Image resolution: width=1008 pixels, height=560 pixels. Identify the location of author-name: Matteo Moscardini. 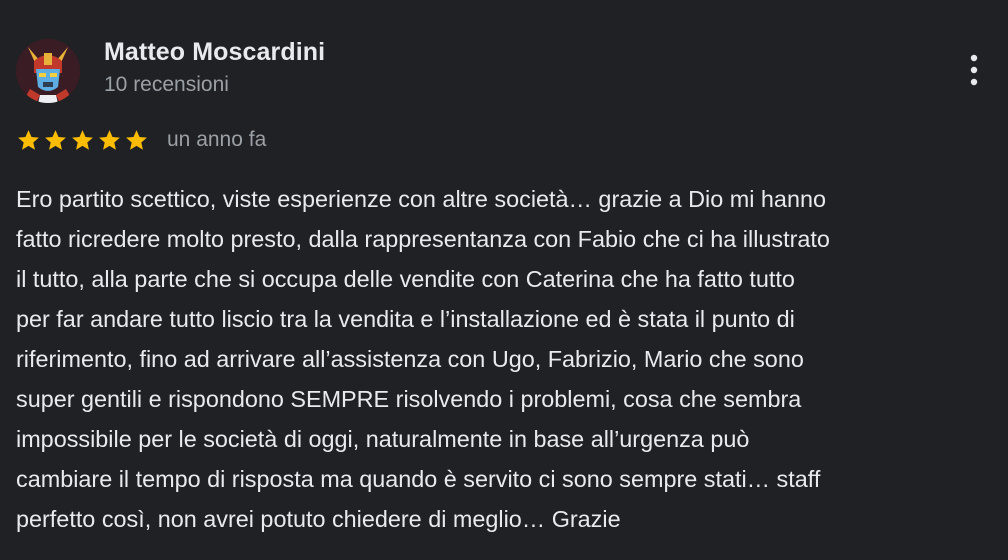
(214, 52).